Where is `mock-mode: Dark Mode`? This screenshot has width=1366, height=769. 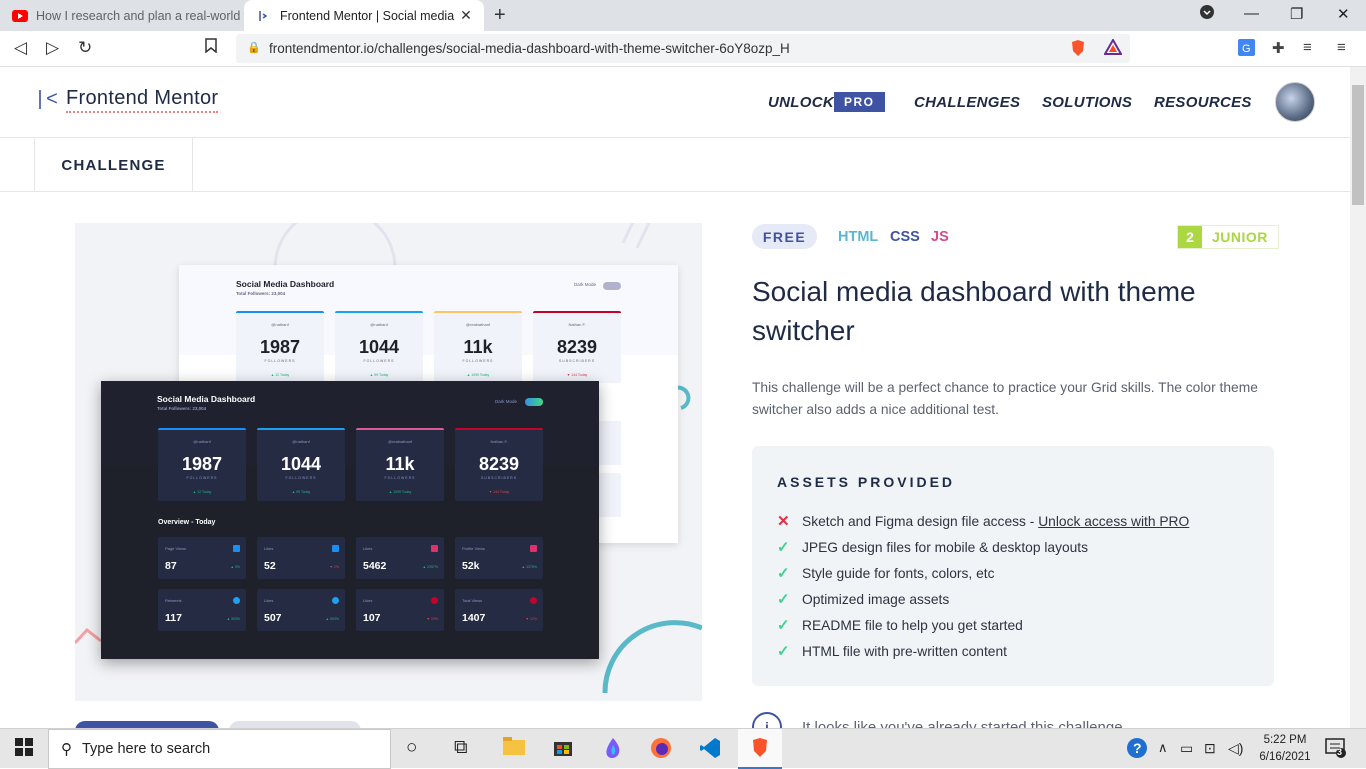 mock-mode: Dark Mode is located at coordinates (585, 284).